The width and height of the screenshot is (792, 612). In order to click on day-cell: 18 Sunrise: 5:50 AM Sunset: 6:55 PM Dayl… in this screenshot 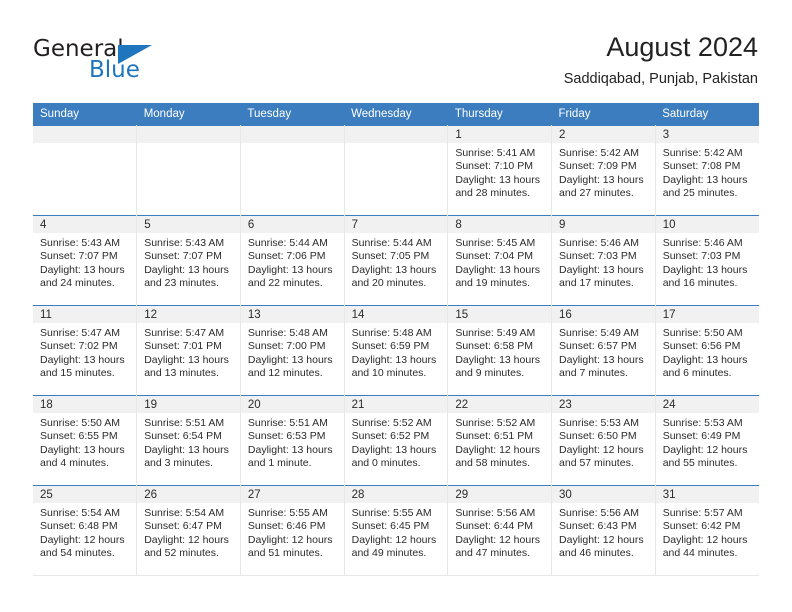, I will do `click(85, 440)`.